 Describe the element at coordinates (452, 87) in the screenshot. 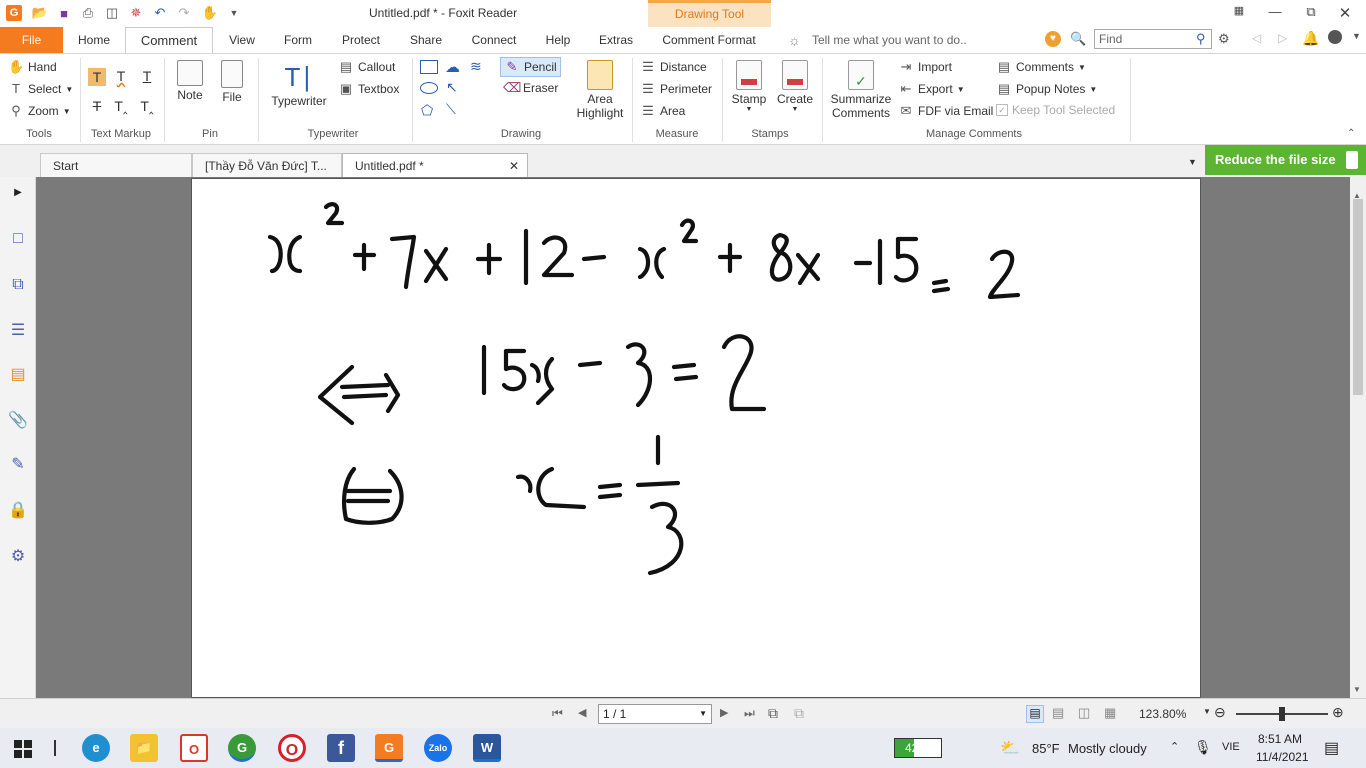

I see `arrow-icon: ↖` at that location.